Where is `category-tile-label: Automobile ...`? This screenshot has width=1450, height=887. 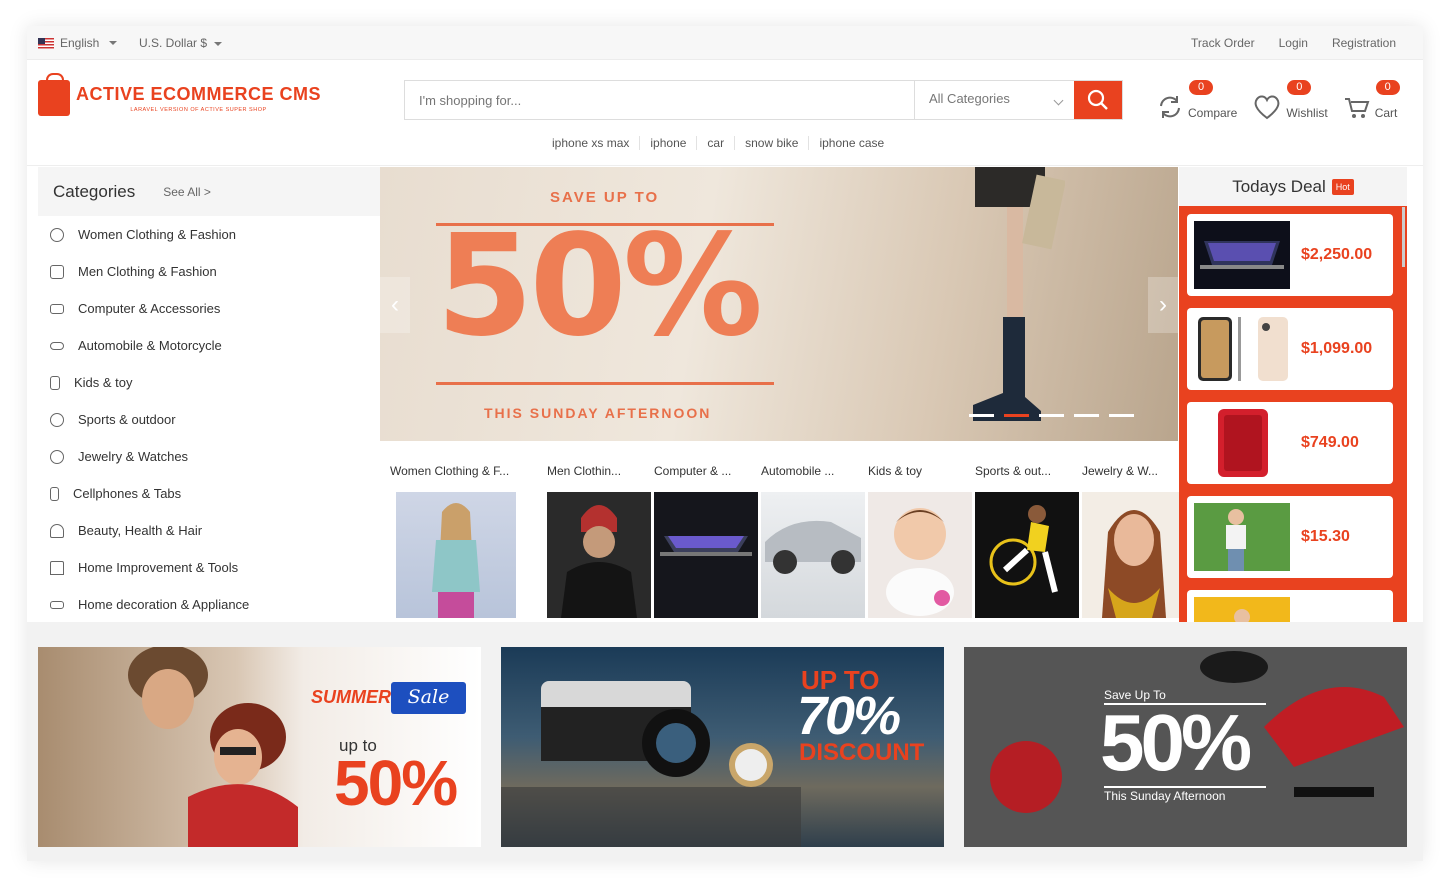 category-tile-label: Automobile ... is located at coordinates (798, 471).